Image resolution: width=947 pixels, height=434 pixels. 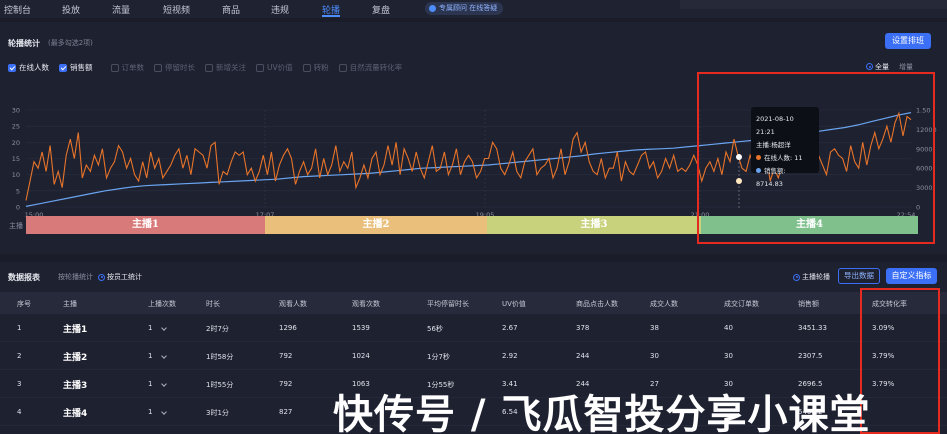 I want to click on metric-uv-value: UV价值, so click(x=274, y=67).